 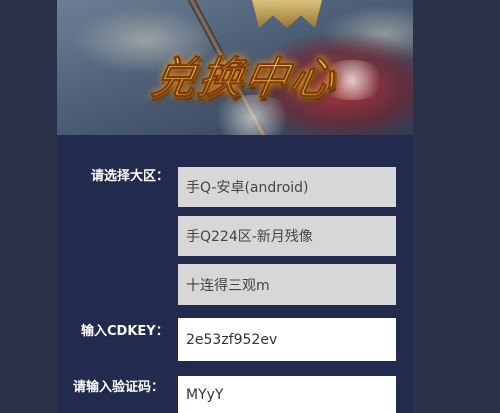 I want to click on platform-select: 手Q-安卓(android), so click(x=287, y=187).